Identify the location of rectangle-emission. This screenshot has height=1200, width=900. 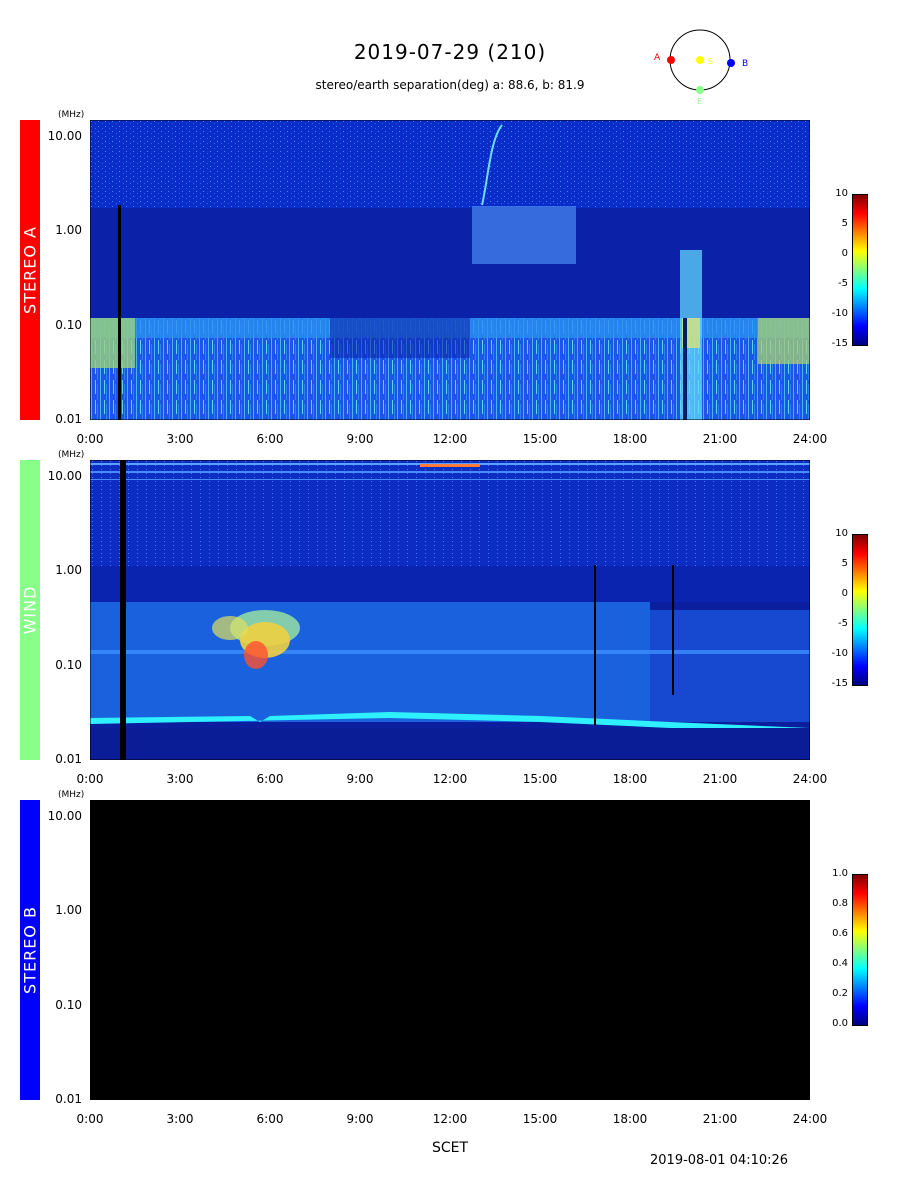
(524, 235).